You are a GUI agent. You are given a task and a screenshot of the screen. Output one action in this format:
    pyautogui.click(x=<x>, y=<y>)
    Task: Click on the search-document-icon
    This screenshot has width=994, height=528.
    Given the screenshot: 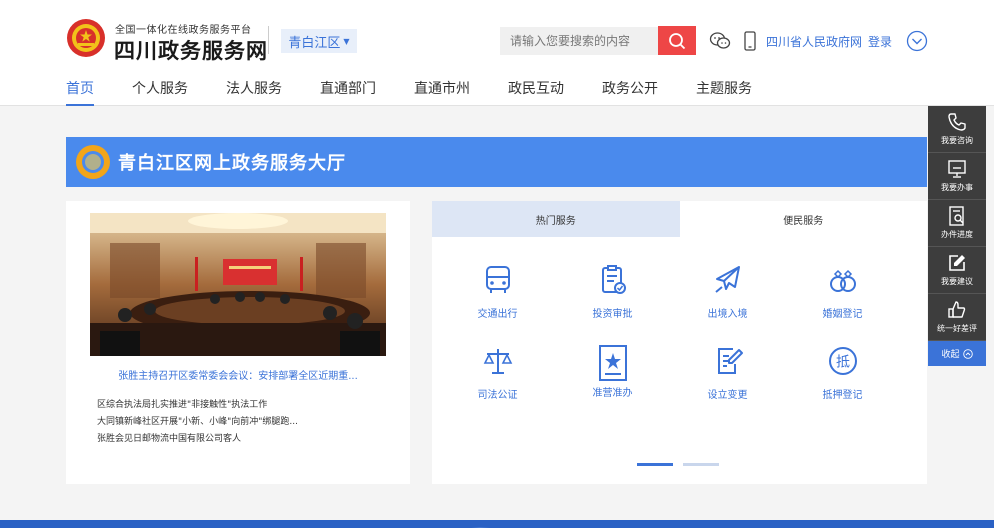 What is the action you would take?
    pyautogui.click(x=956, y=216)
    